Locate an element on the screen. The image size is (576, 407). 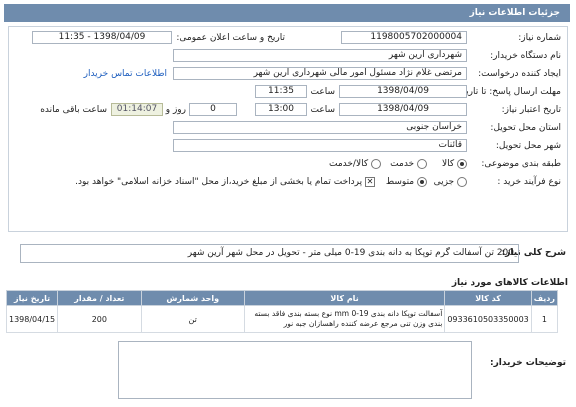
col-code-header: کد کالا is located at coordinates (488, 298).